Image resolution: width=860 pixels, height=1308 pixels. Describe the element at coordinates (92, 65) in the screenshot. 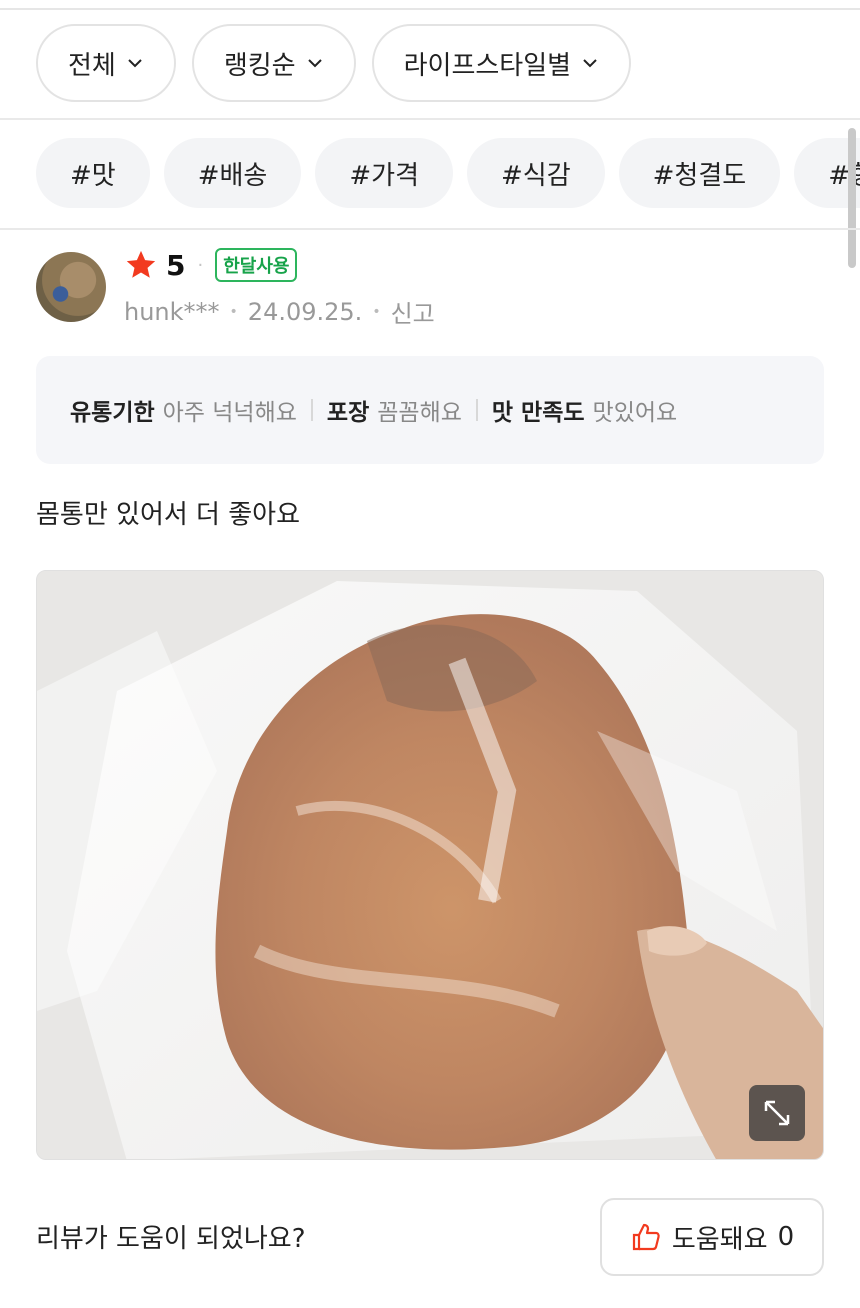

I see `filter-label: 전체` at that location.